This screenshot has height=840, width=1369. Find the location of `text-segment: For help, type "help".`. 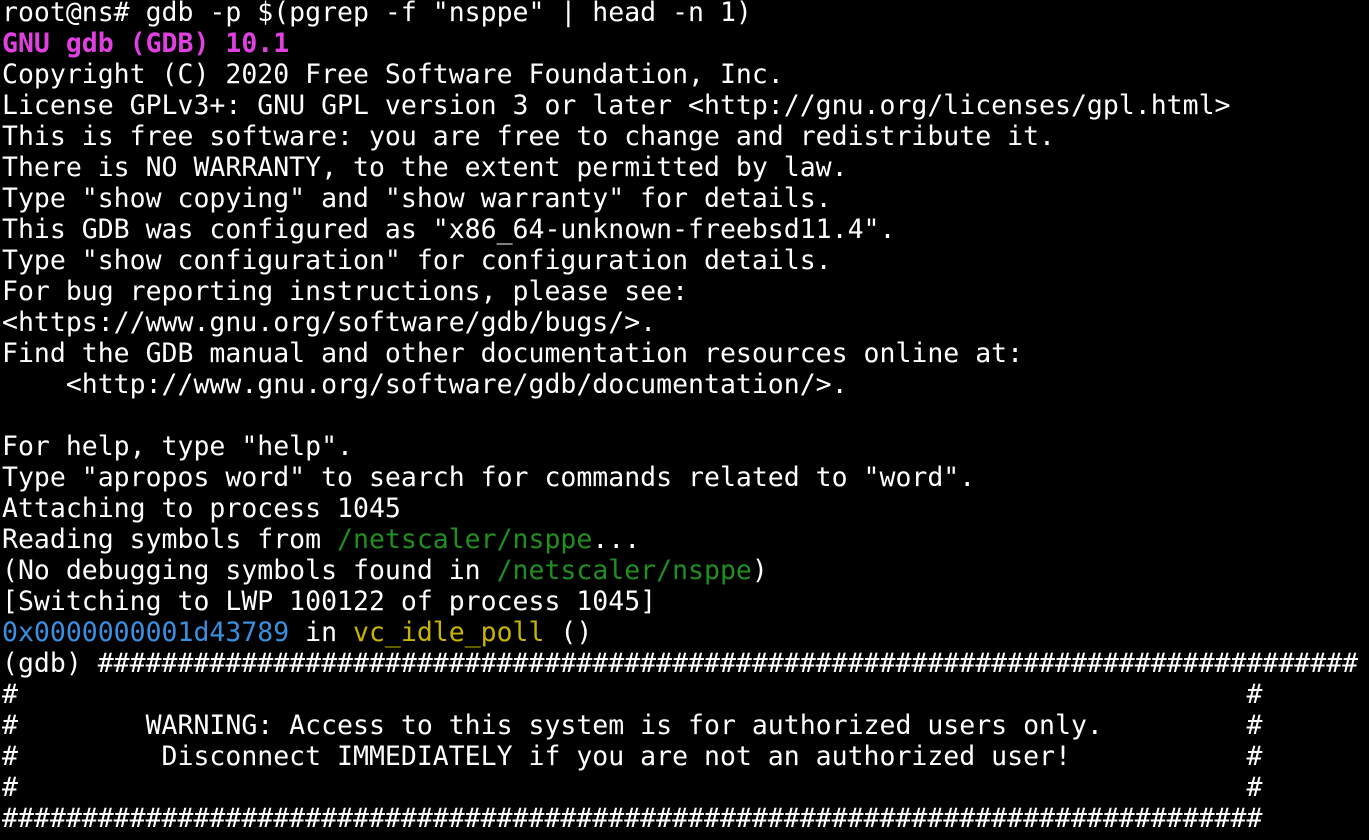

text-segment: For help, type "help". is located at coordinates (177, 446).